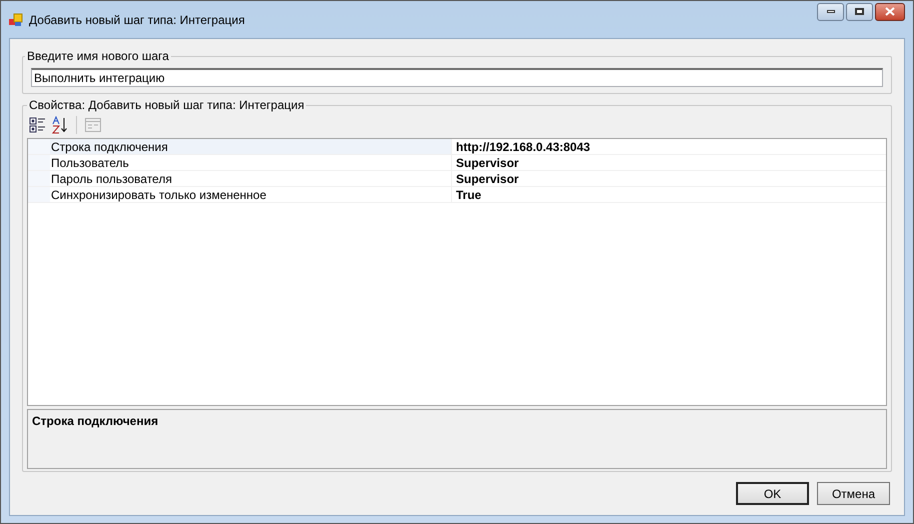 The image size is (914, 524). Describe the element at coordinates (457, 195) in the screenshot. I see `property-row: Синхронизировать только измененное True` at that location.